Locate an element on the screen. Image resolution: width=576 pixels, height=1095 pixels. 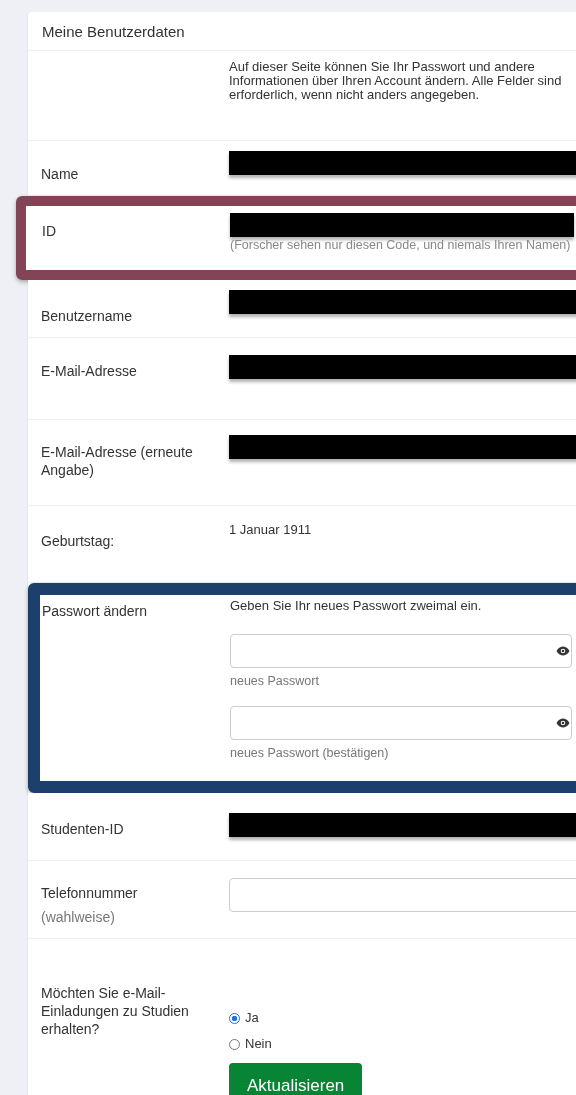
field-label: Benutzername is located at coordinates (87, 316).